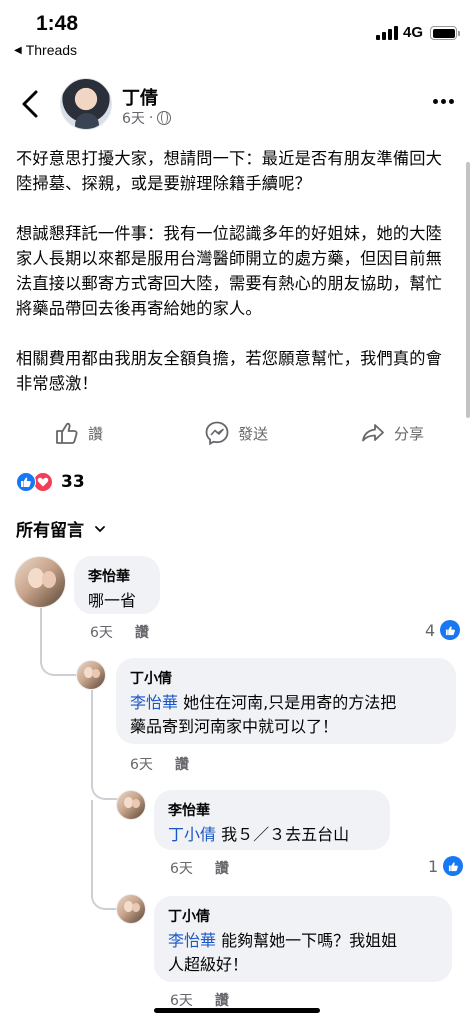  I want to click on back-triangle-icon: ◀, so click(18, 50).